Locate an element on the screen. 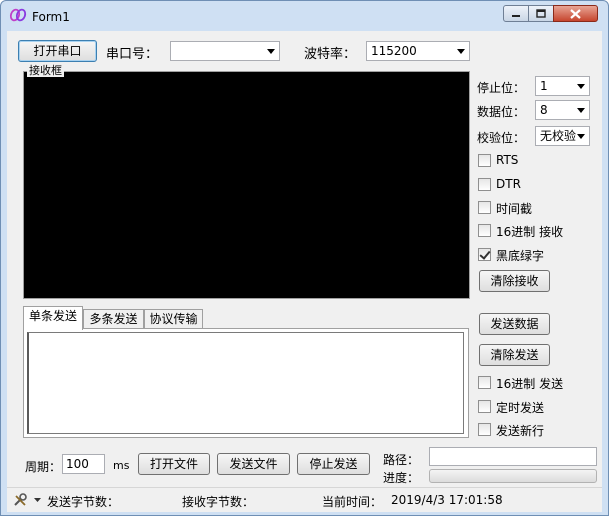 Image resolution: width=611 pixels, height=518 pixels. tab-protocol: 协议传输 is located at coordinates (173, 319).